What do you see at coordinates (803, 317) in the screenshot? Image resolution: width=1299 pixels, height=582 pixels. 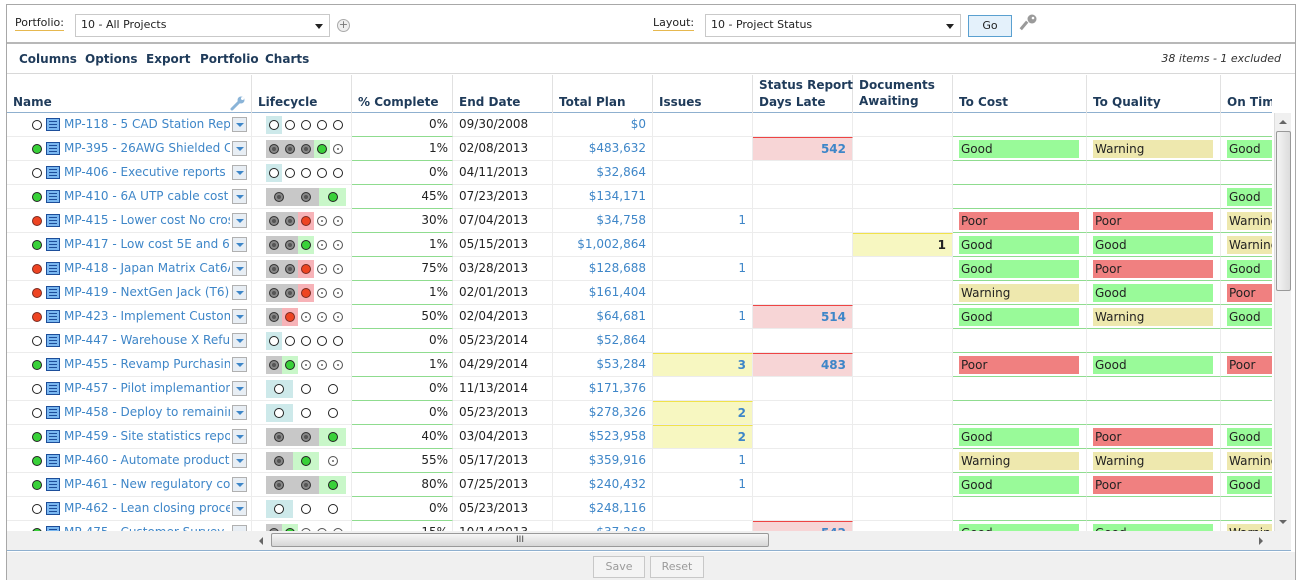 I see `status-report-days-late-cell: 514` at bounding box center [803, 317].